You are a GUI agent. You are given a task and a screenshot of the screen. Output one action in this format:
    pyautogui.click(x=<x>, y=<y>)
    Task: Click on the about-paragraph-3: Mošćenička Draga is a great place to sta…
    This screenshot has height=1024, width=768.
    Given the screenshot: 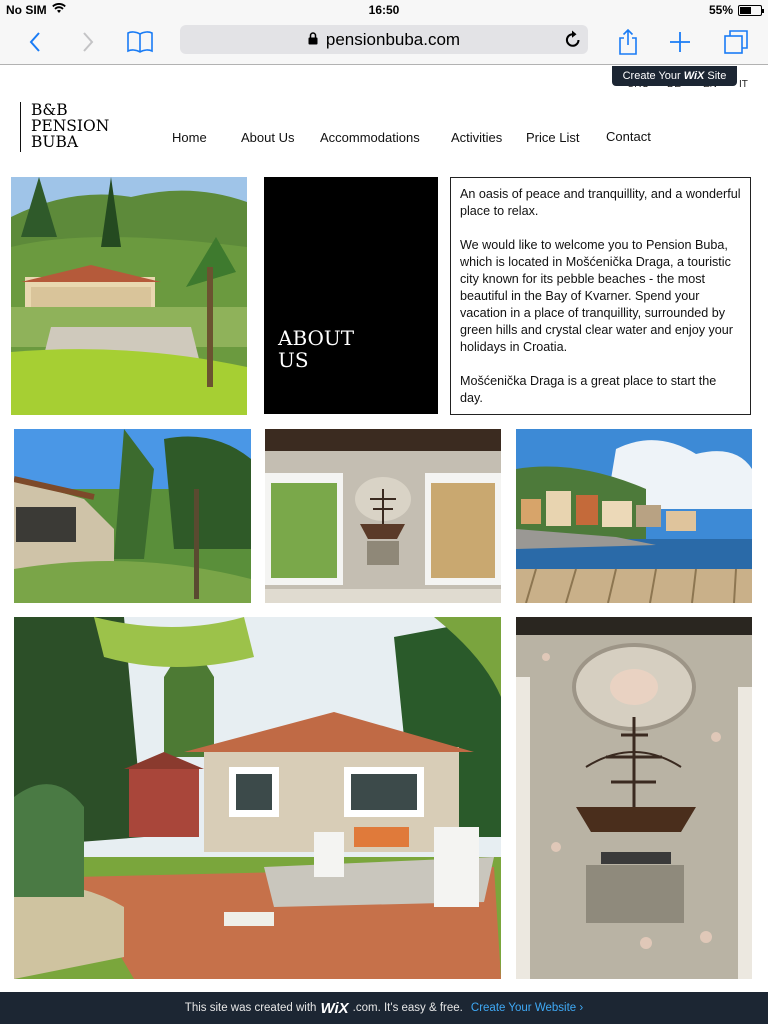 What is the action you would take?
    pyautogui.click(x=588, y=389)
    